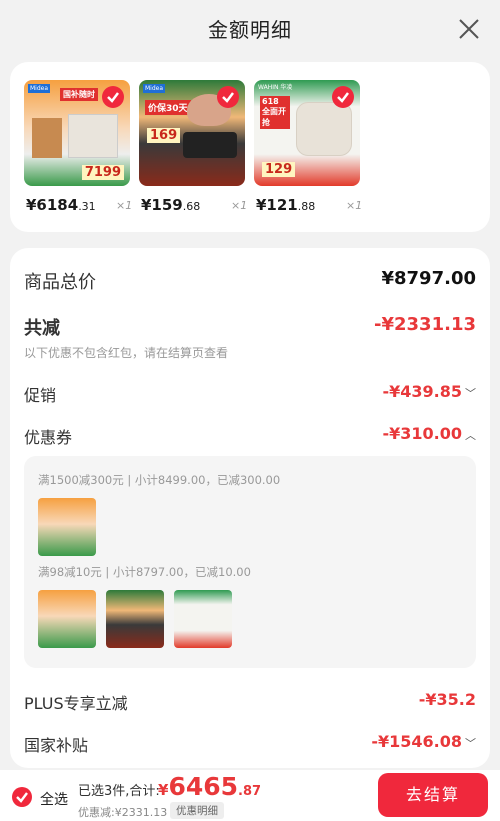  I want to click on promo-badge: 价保30天, so click(168, 107).